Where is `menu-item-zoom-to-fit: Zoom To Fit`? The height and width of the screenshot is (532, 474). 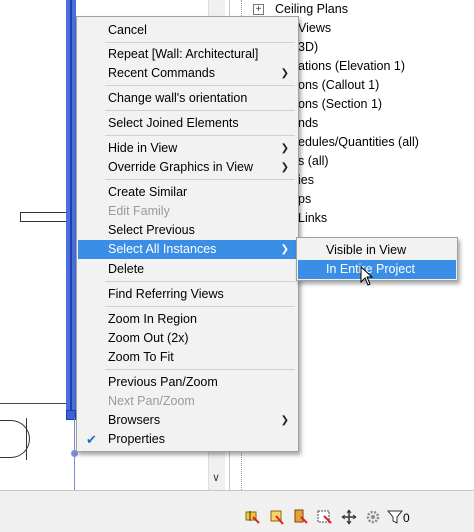 menu-item-zoom-to-fit: Zoom To Fit is located at coordinates (187, 357).